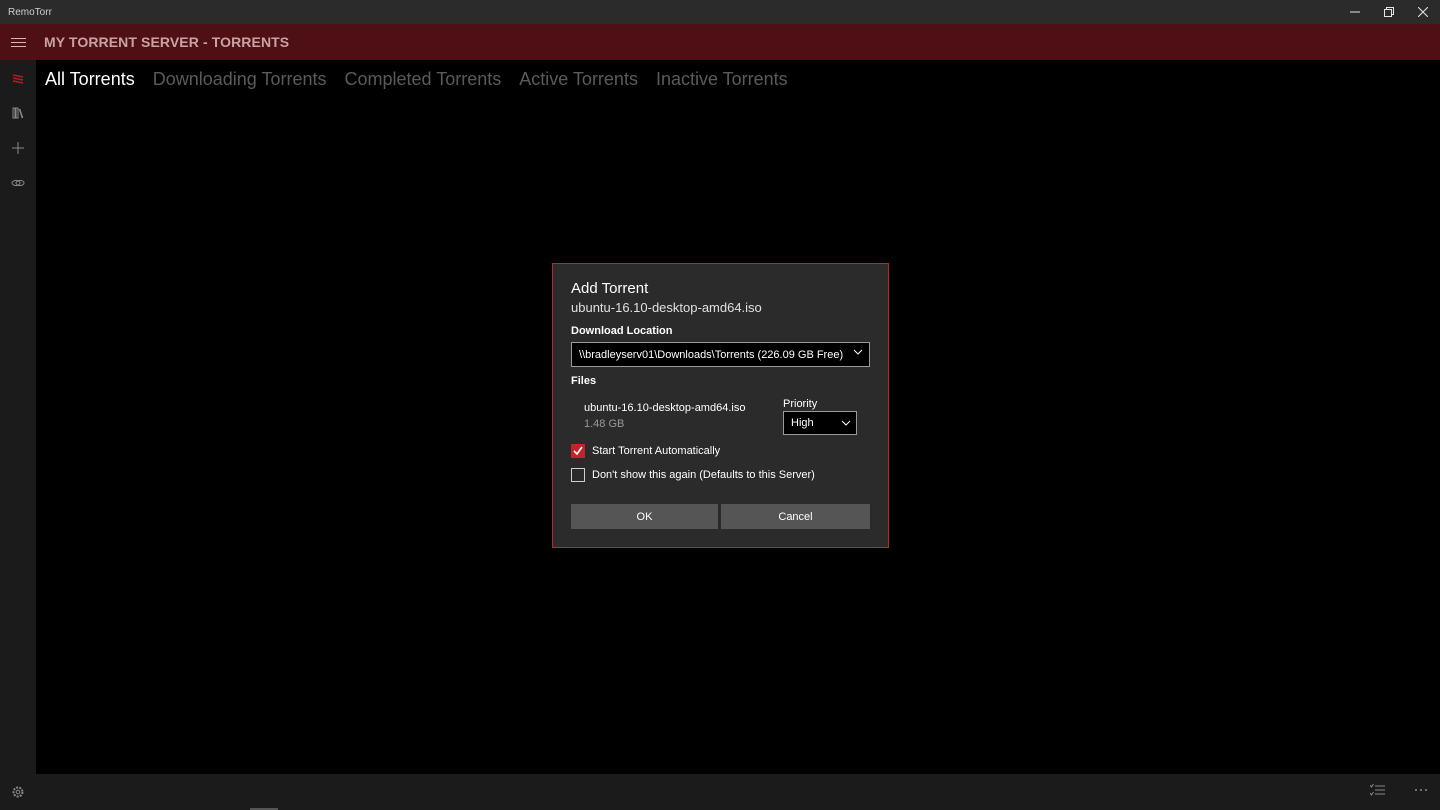 This screenshot has height=810, width=1440. I want to click on app-header: MY TORRENT SERVER - TORRENTS, so click(720, 42).